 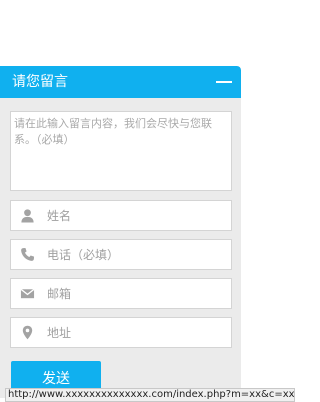 I want to click on phone-field, so click(x=121, y=254).